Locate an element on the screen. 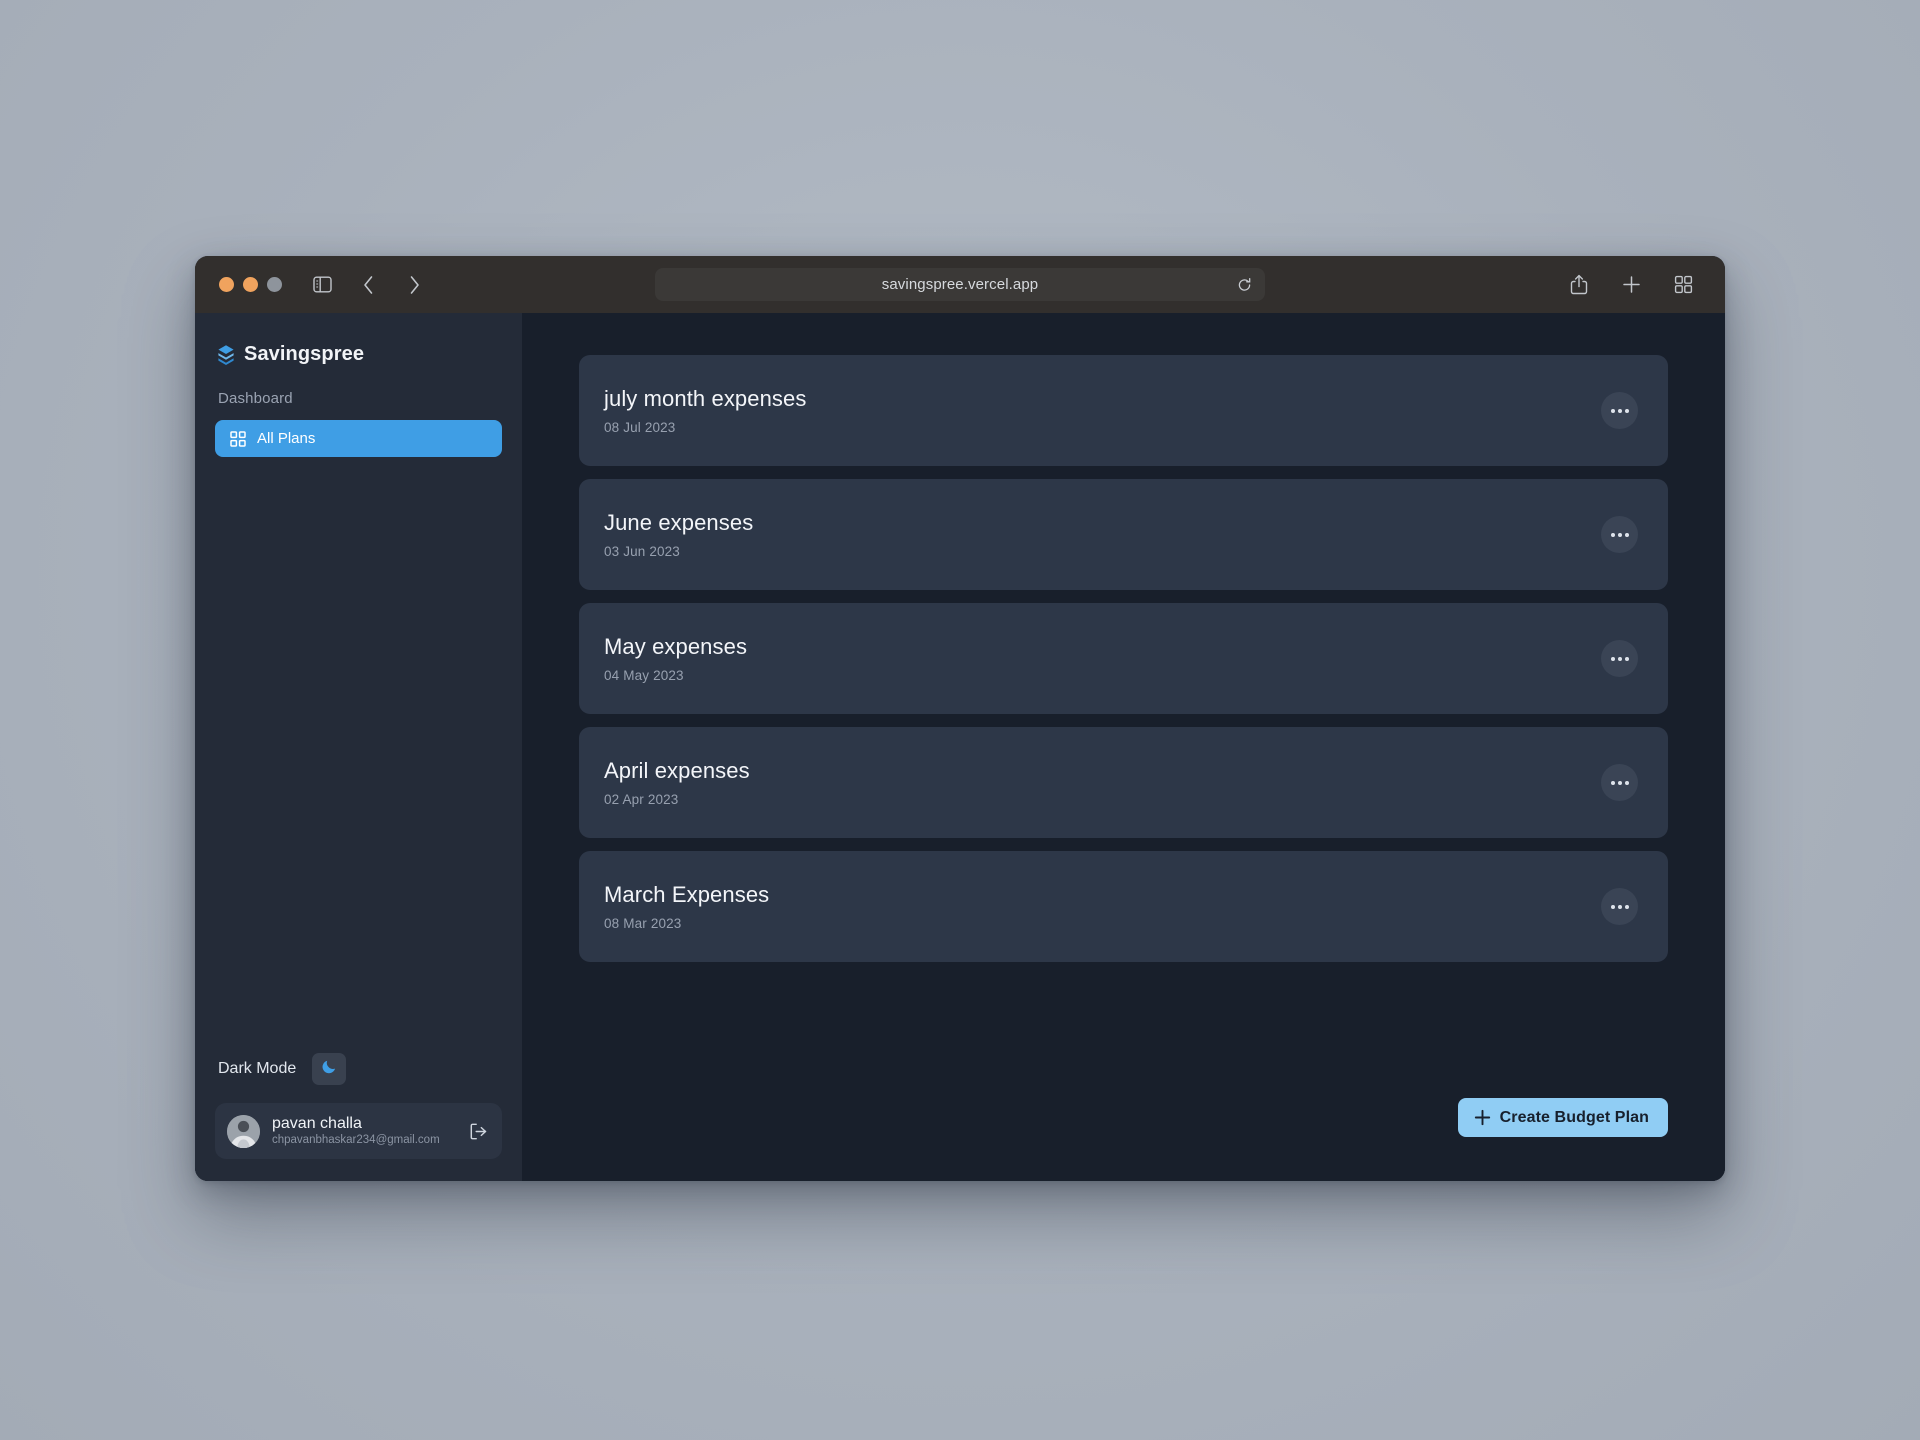  dark-mode-toggle-button is located at coordinates (329, 1069).